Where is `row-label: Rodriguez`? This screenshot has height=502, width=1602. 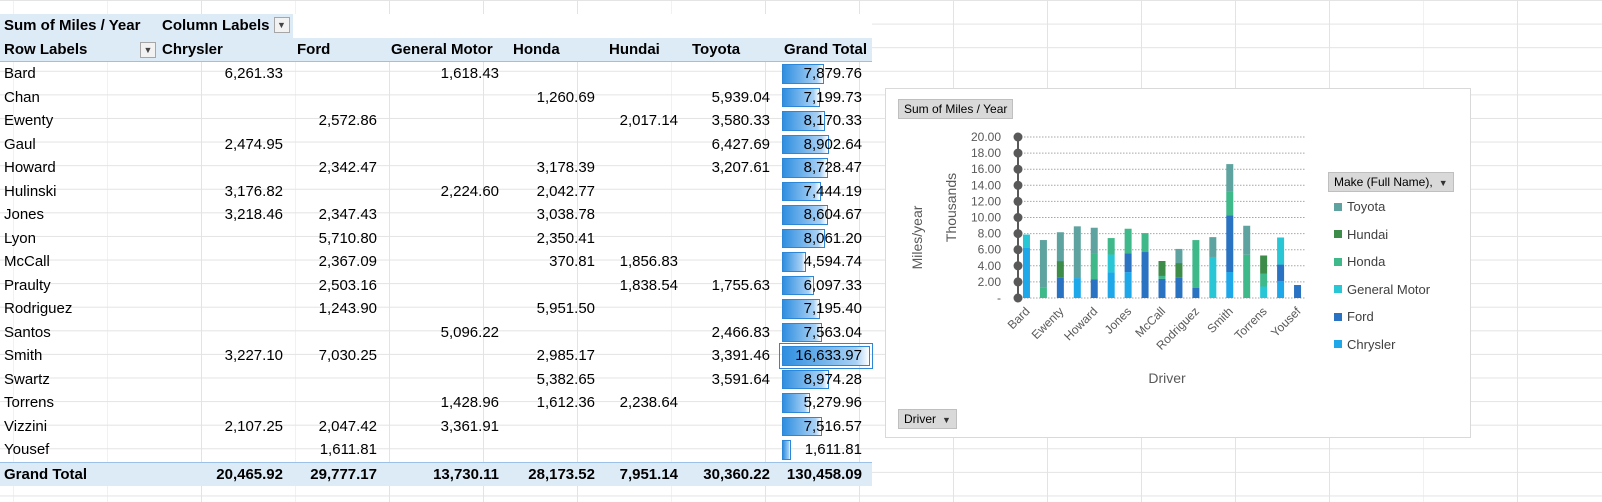
row-label: Rodriguez is located at coordinates (79, 309).